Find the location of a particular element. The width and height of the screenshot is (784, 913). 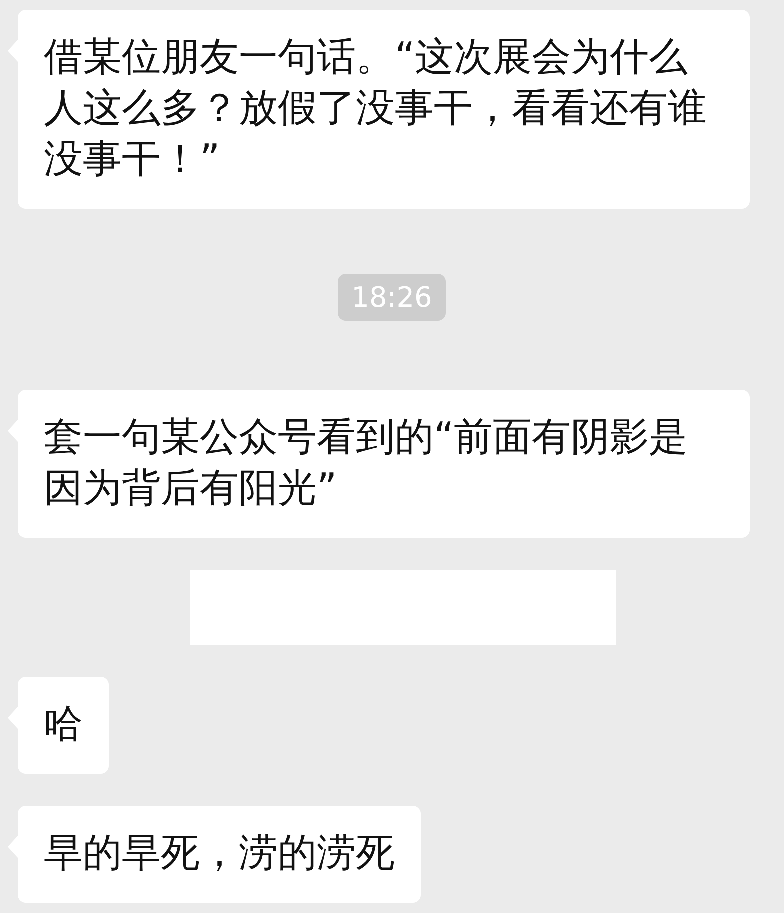

message-bubble: 旱的旱死，涝的涝死 is located at coordinates (219, 854).